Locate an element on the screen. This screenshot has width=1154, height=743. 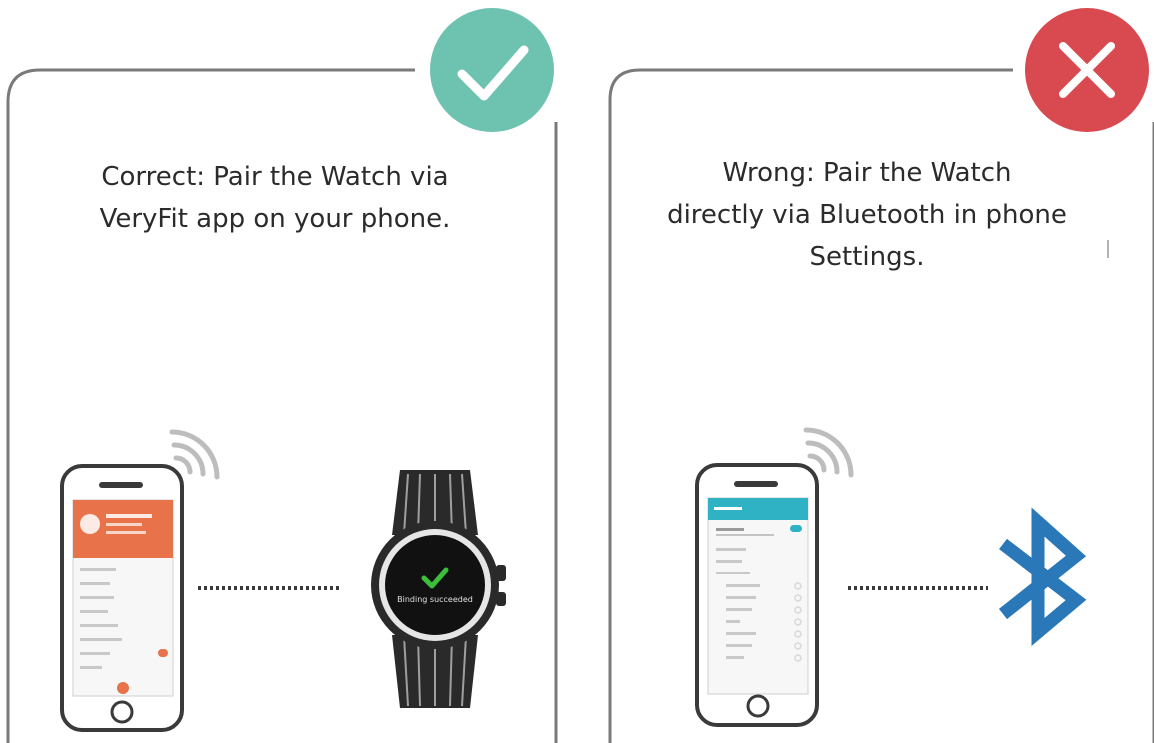
bluetooth-icon is located at coordinates (1042, 576).